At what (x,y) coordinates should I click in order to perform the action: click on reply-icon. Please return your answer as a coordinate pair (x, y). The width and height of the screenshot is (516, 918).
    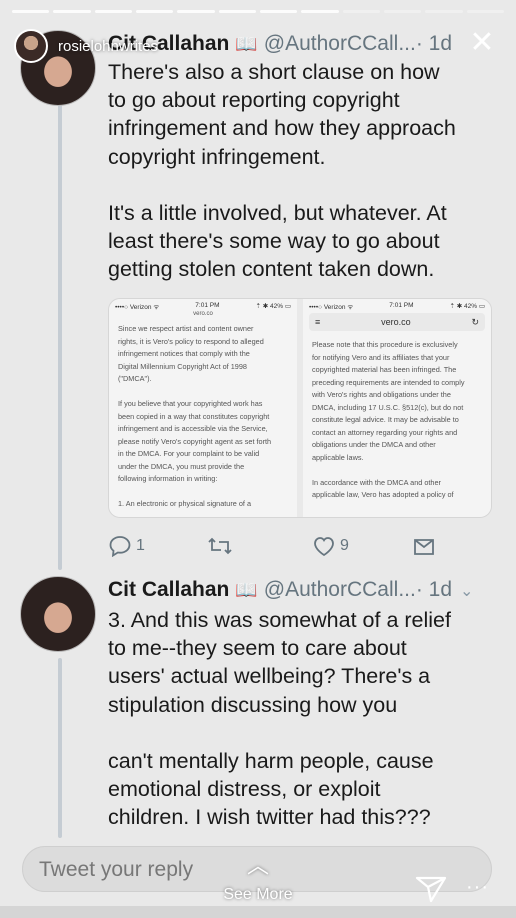
    Looking at the image, I should click on (120, 546).